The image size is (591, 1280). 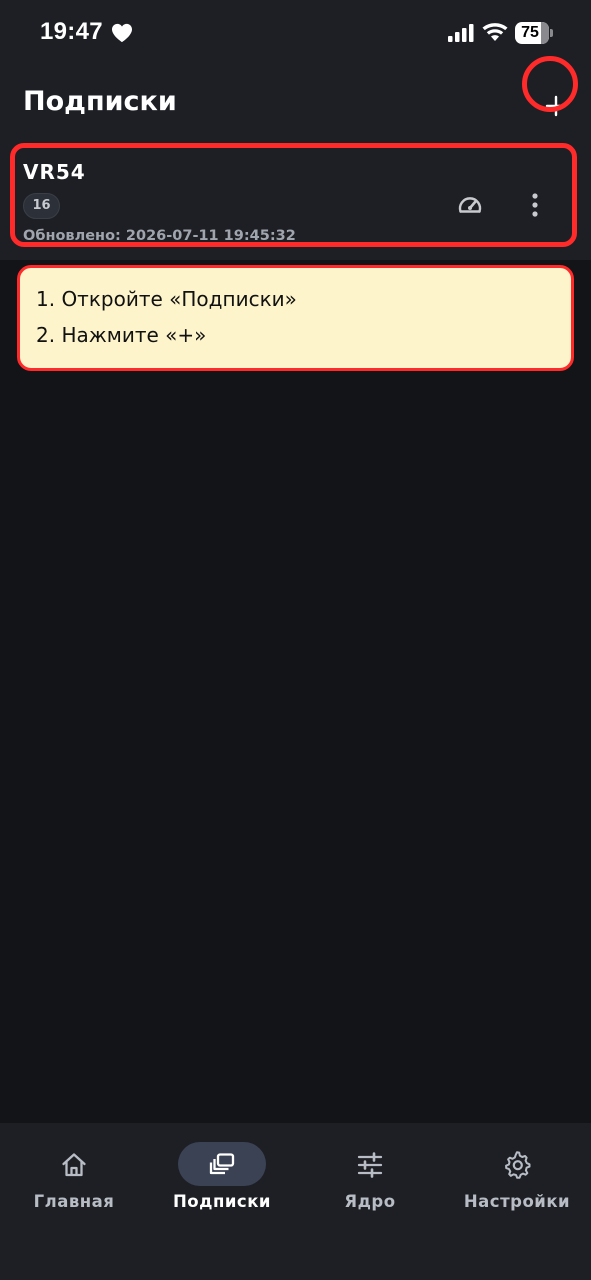 I want to click on battery-icon: 75, so click(x=535, y=33).